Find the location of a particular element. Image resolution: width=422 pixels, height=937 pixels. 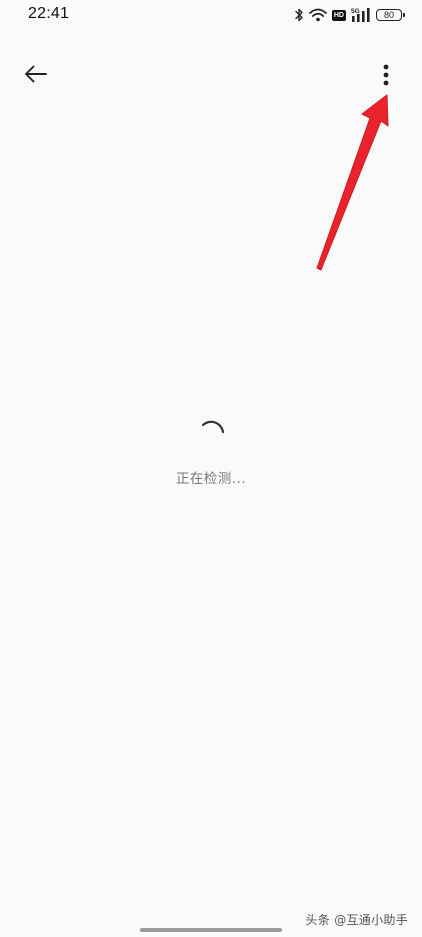

battery-level: 80 is located at coordinates (388, 14).